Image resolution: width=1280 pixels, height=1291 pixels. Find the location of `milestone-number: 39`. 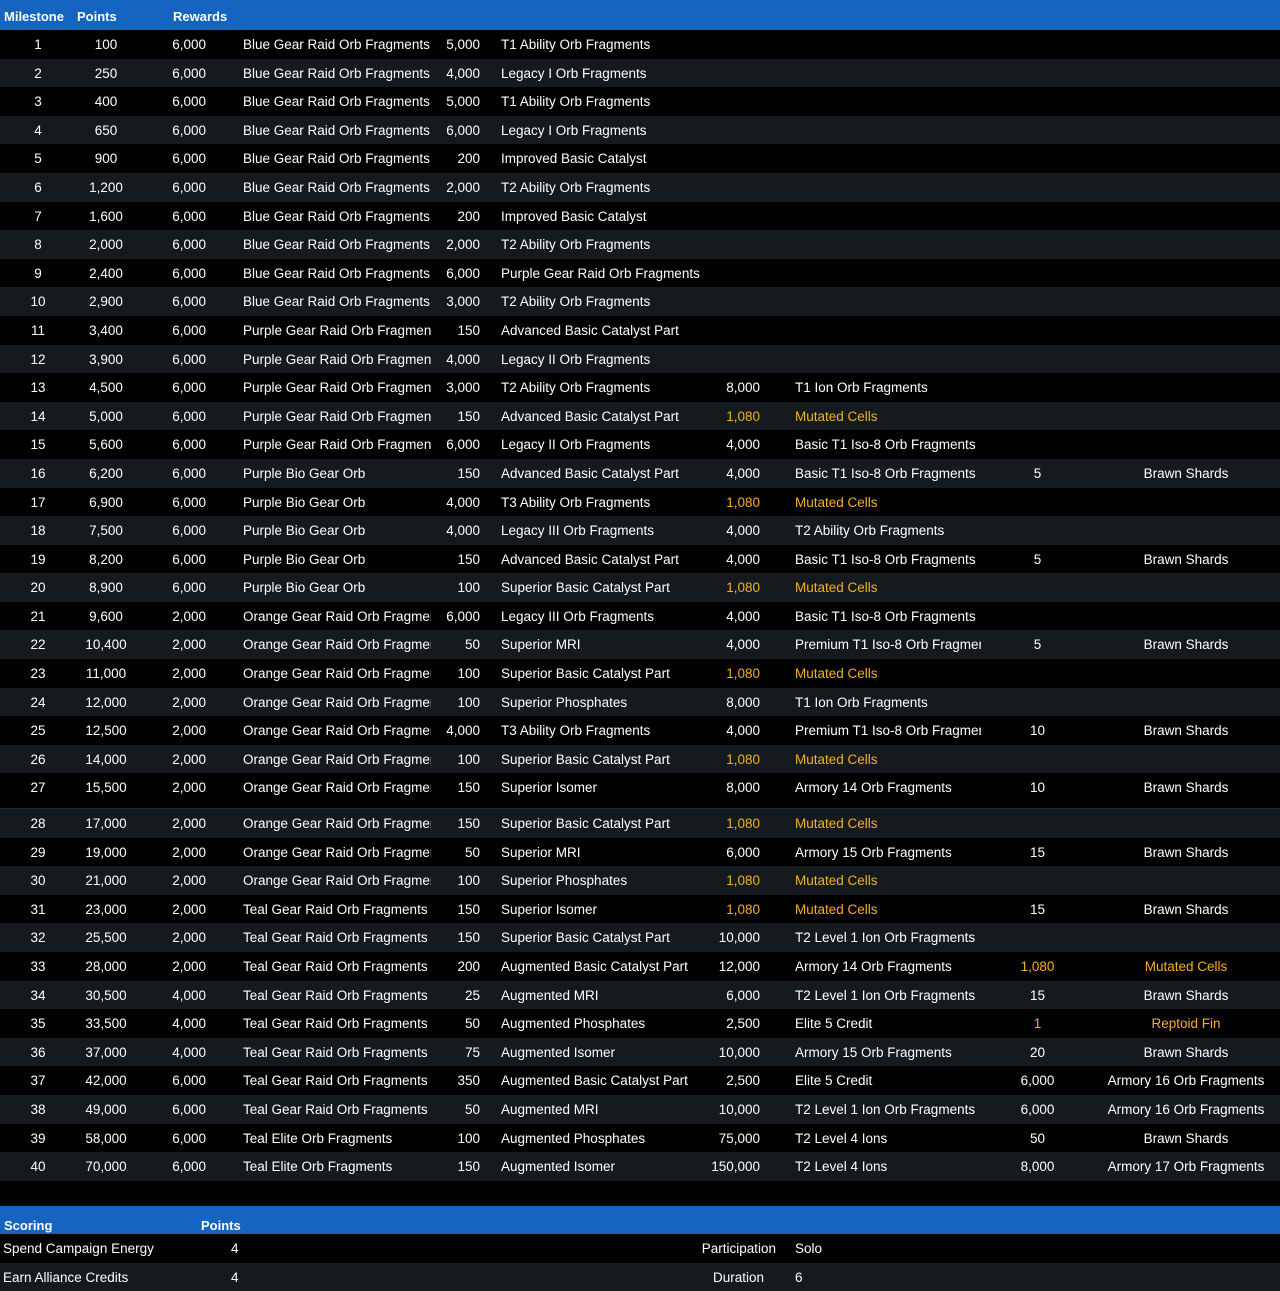

milestone-number: 39 is located at coordinates (38, 1138).